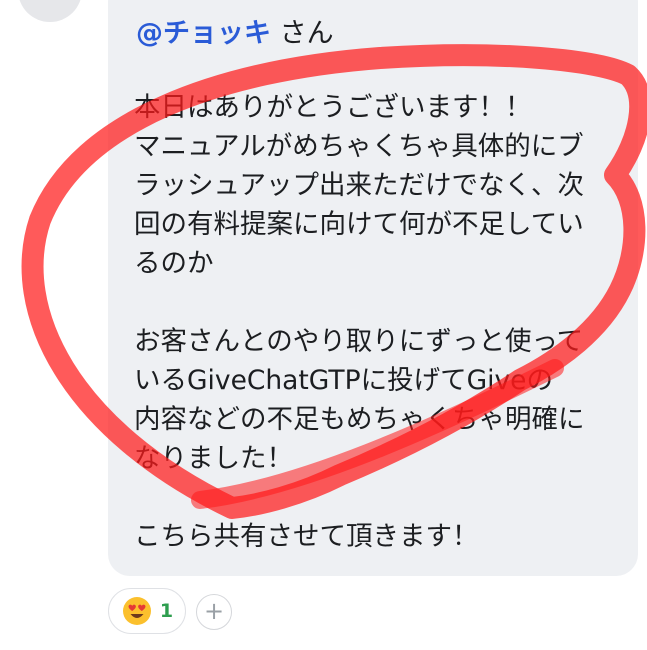  I want to click on reaction-chip: 1, so click(147, 611).